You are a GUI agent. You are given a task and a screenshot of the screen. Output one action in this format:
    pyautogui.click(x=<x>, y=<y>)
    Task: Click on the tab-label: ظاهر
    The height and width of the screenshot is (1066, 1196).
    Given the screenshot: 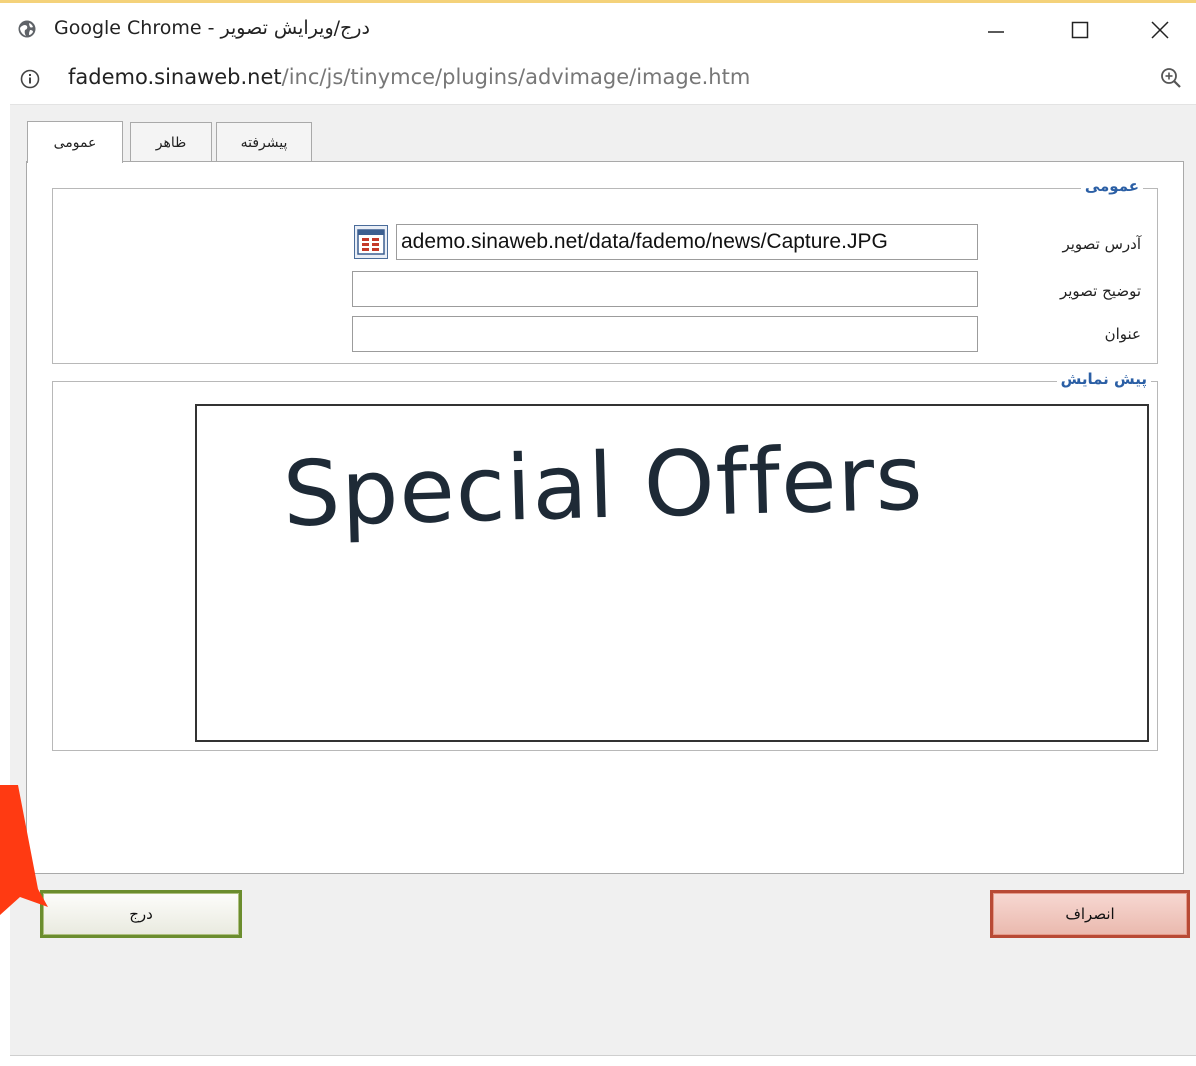 What is the action you would take?
    pyautogui.click(x=171, y=142)
    